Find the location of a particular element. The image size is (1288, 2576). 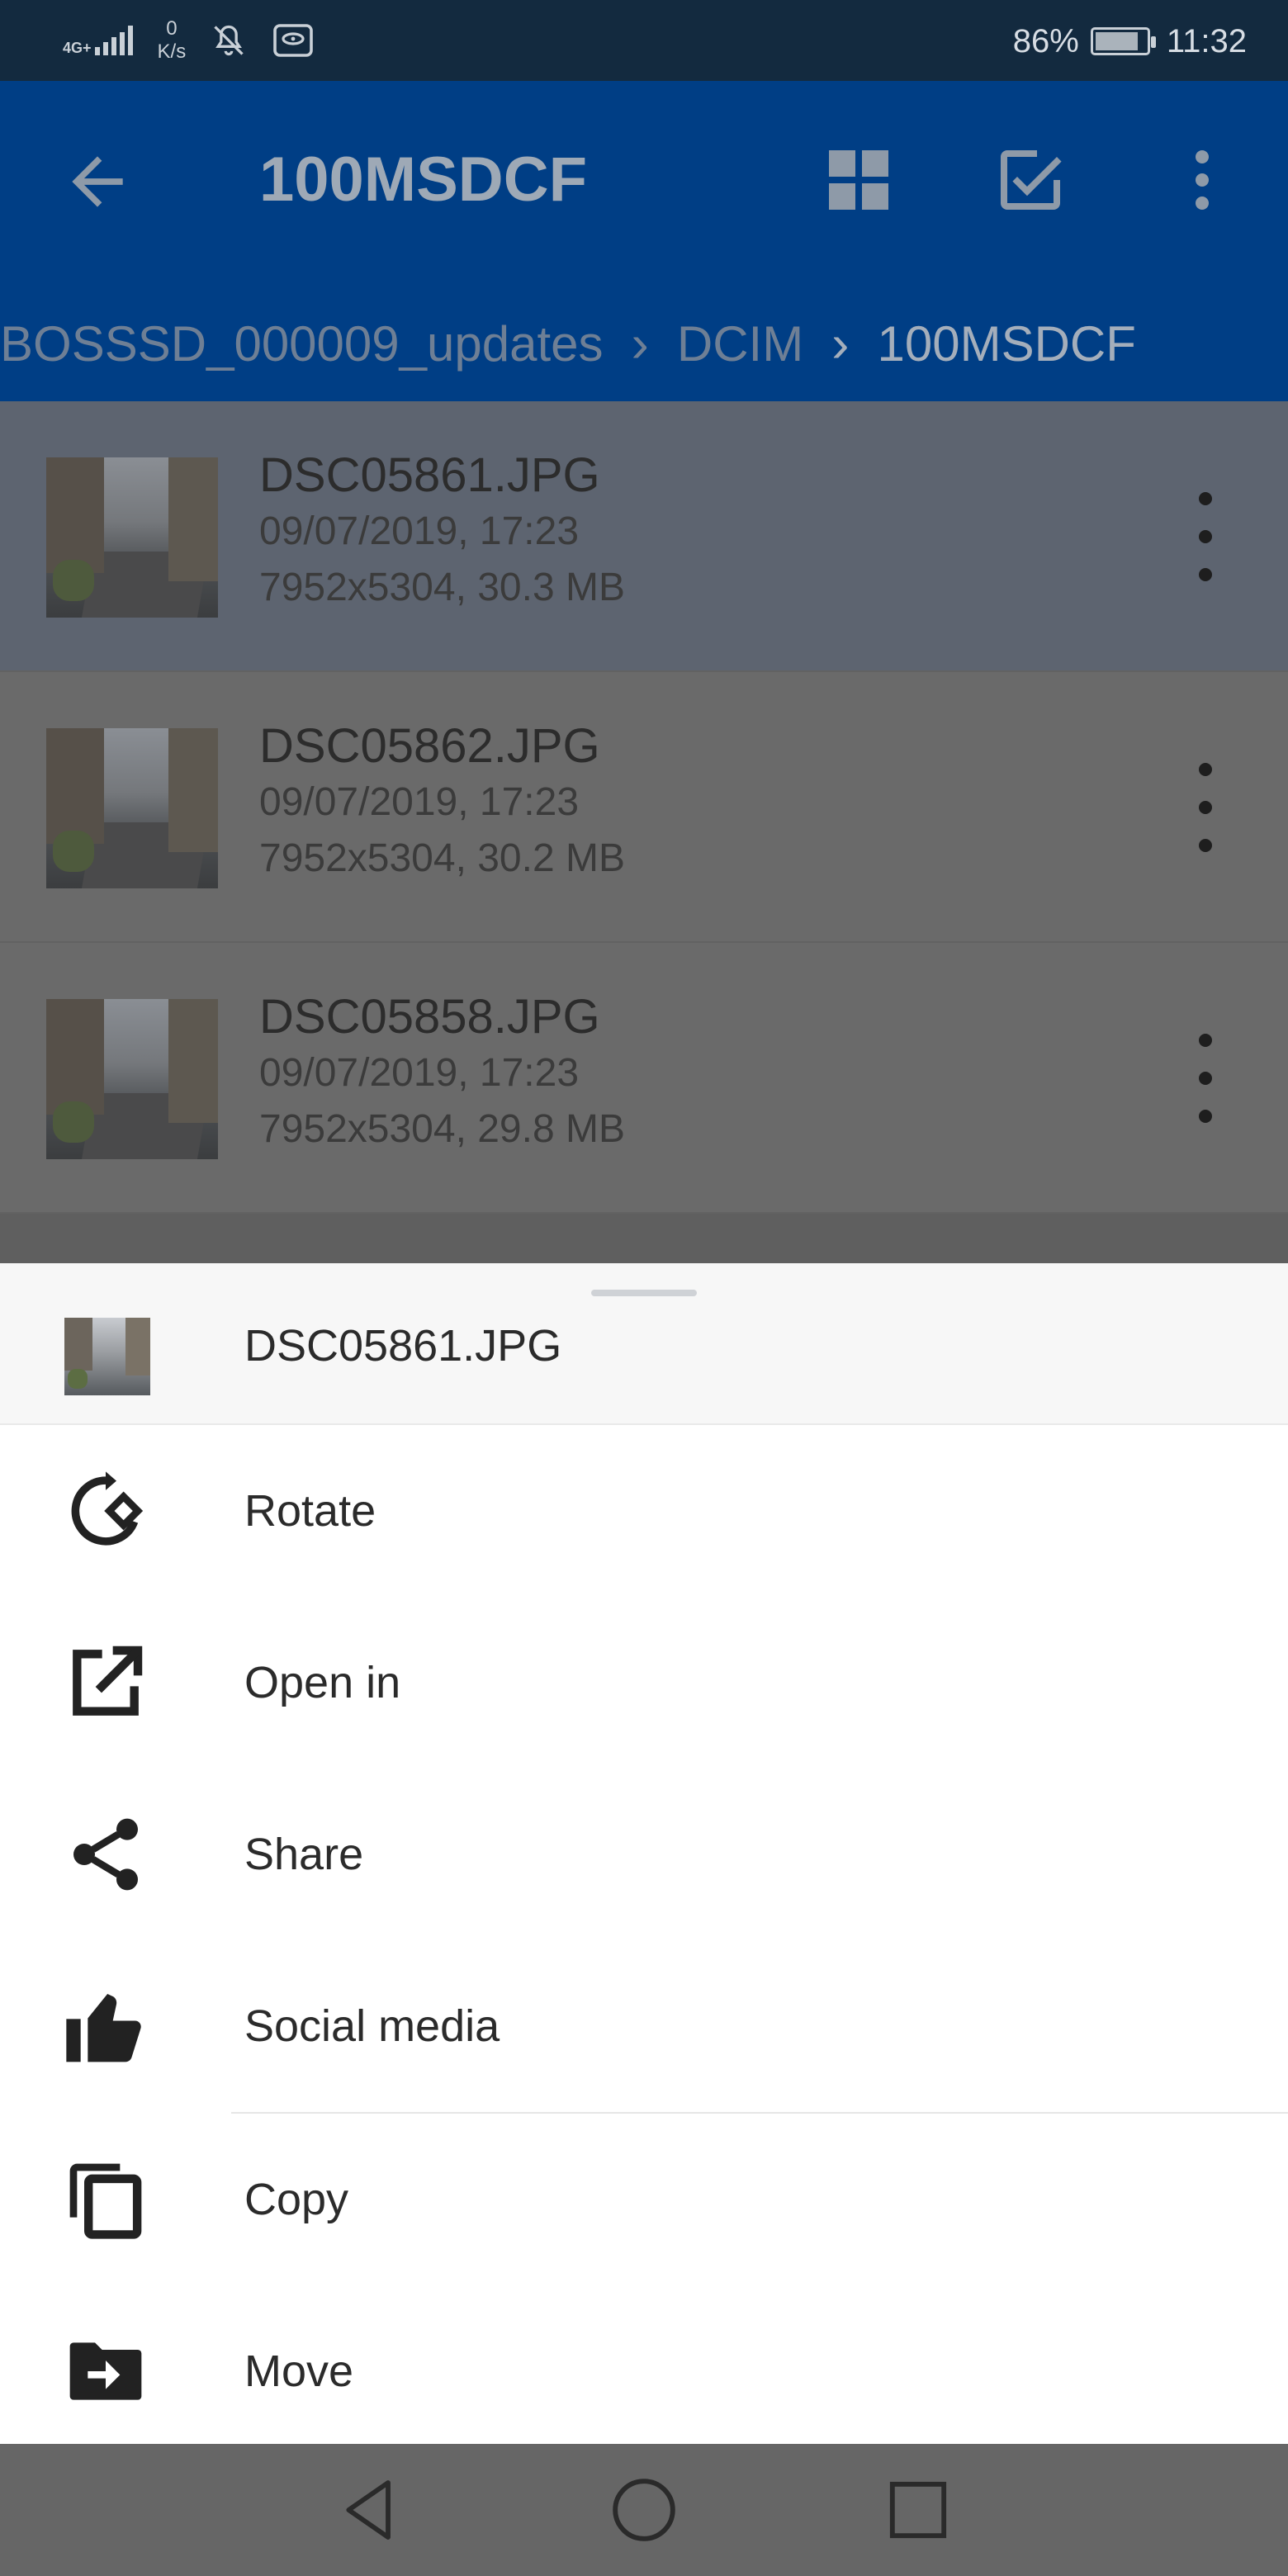

status-right: 86% 11:32 is located at coordinates (1130, 41).